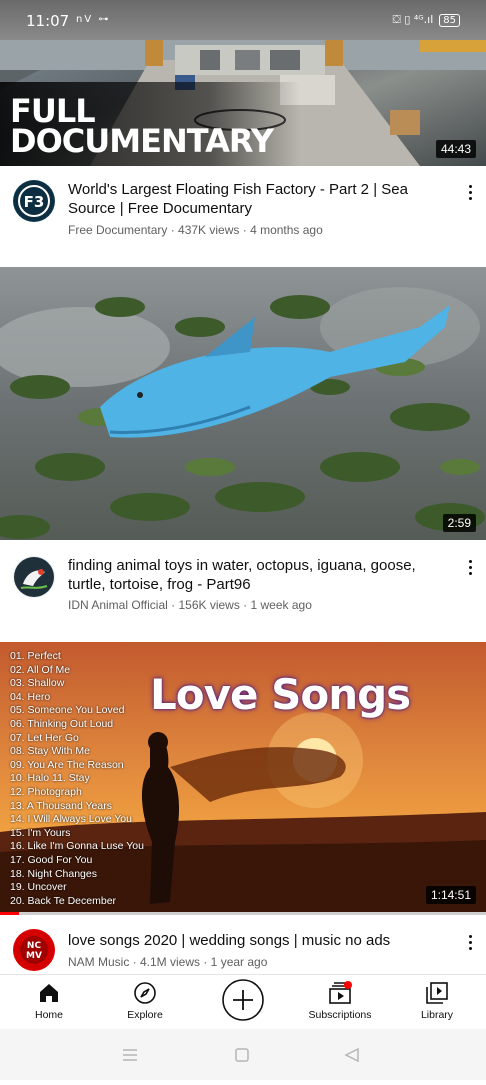 This screenshot has width=486, height=1085. Describe the element at coordinates (50, 751) in the screenshot. I see `tracklist-item: 08. Stay With Me` at that location.